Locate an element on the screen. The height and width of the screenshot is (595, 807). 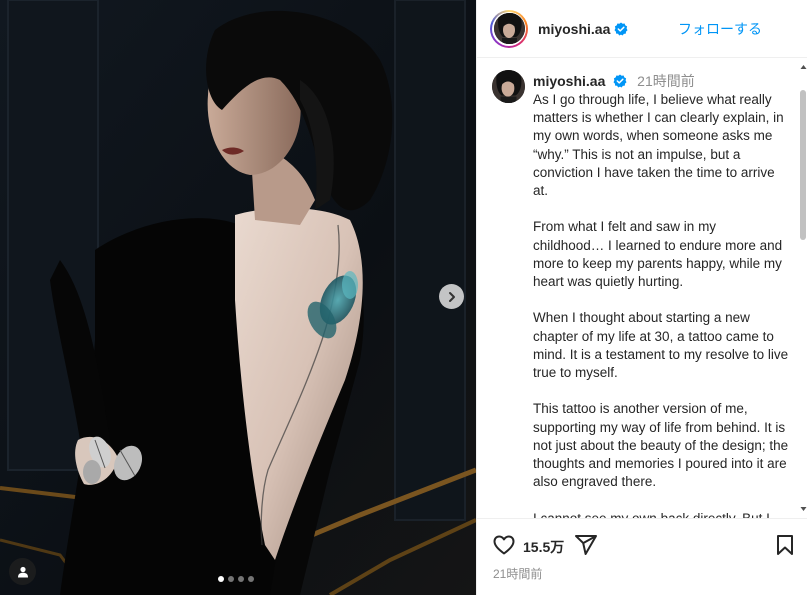
caption-header: miyoshi.aa 21時間前 is located at coordinates (593, 86).